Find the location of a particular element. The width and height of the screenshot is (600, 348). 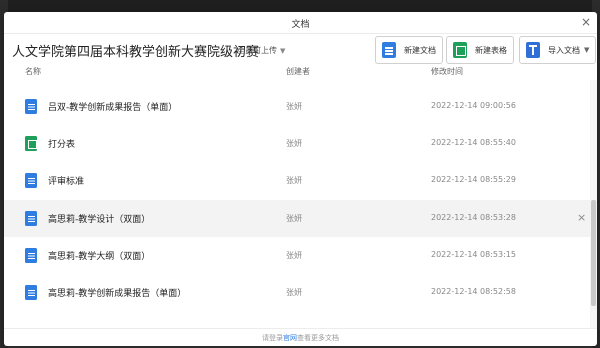

file-row: 高思莉-教学创新成果报告（单面） 张妍 2022-12-14 08:52:58 is located at coordinates (300, 292).